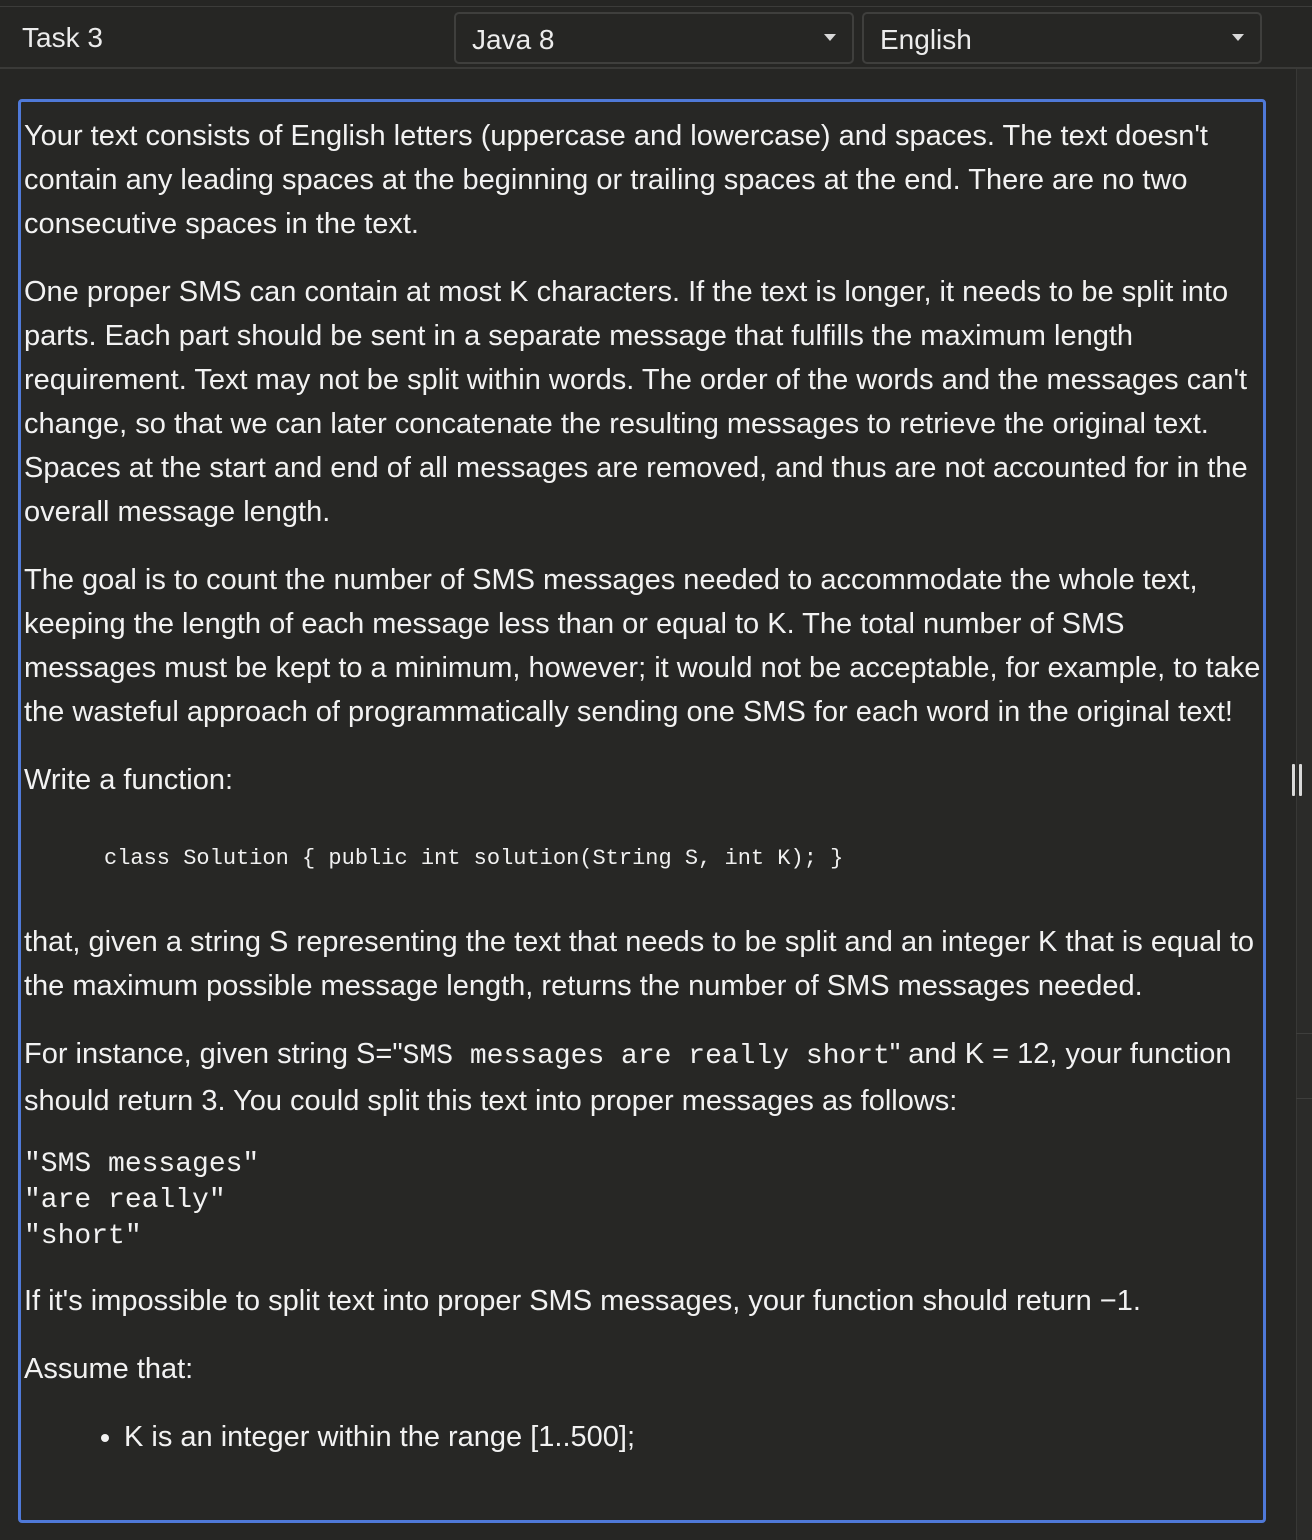 This screenshot has height=1540, width=1312. Describe the element at coordinates (643, 1201) in the screenshot. I see `split-example: "SMS messages" "are really" "short"` at that location.